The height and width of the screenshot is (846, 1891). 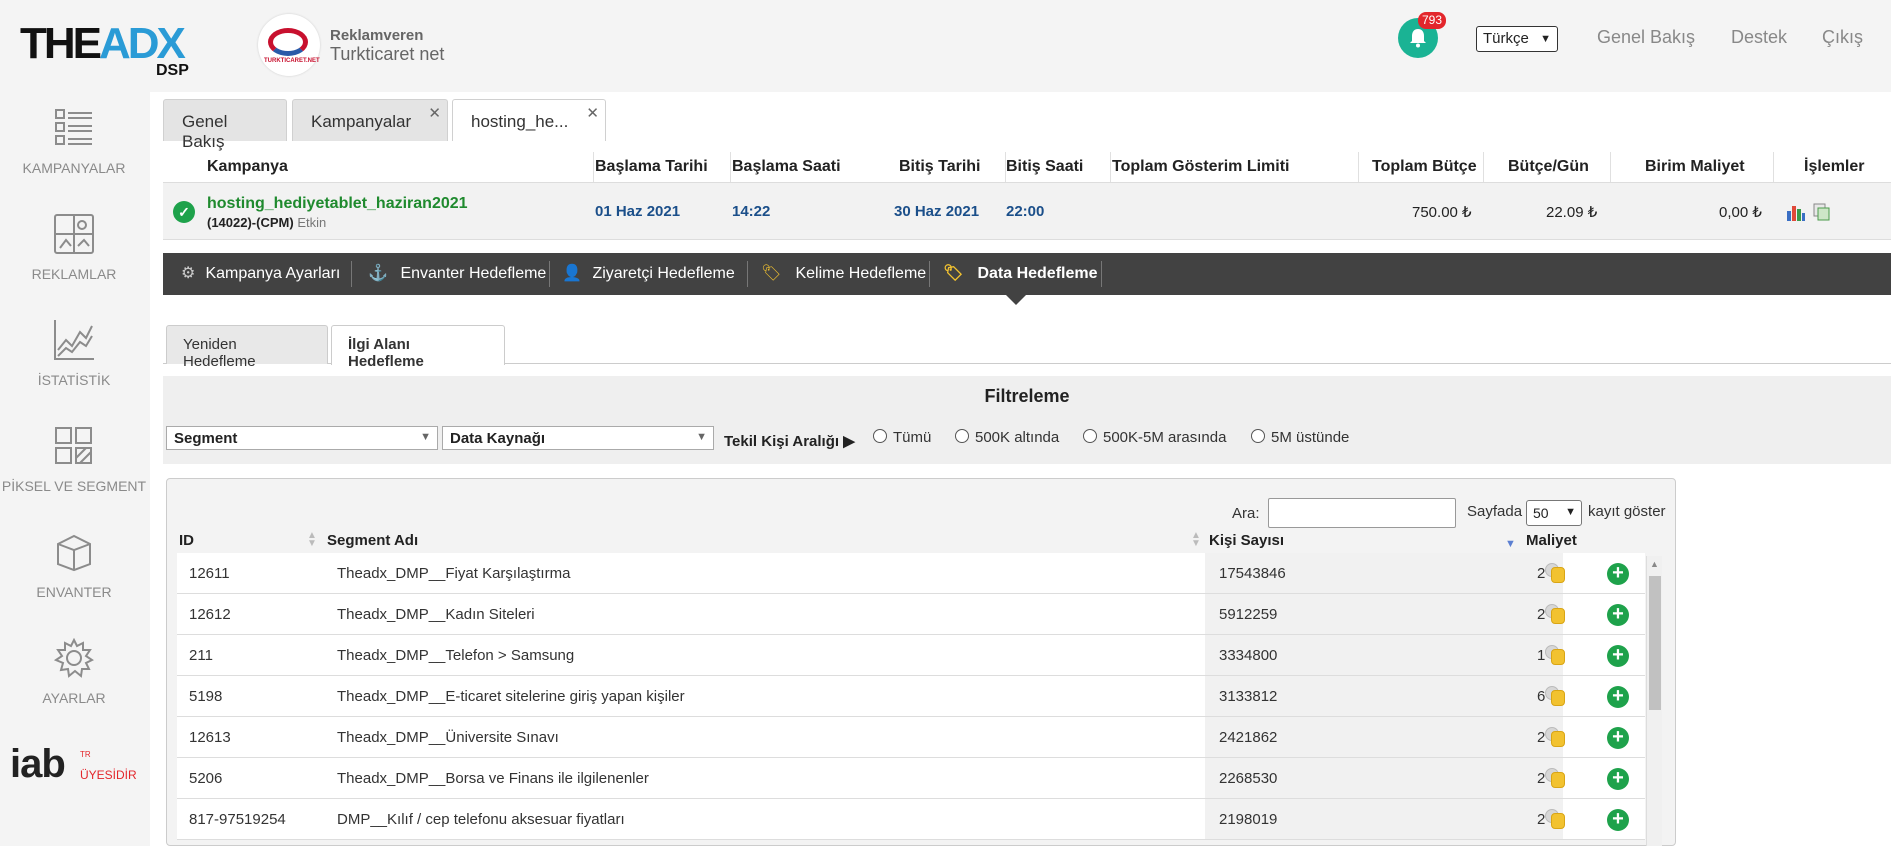 I want to click on logo-sub: DSP, so click(x=172, y=70).